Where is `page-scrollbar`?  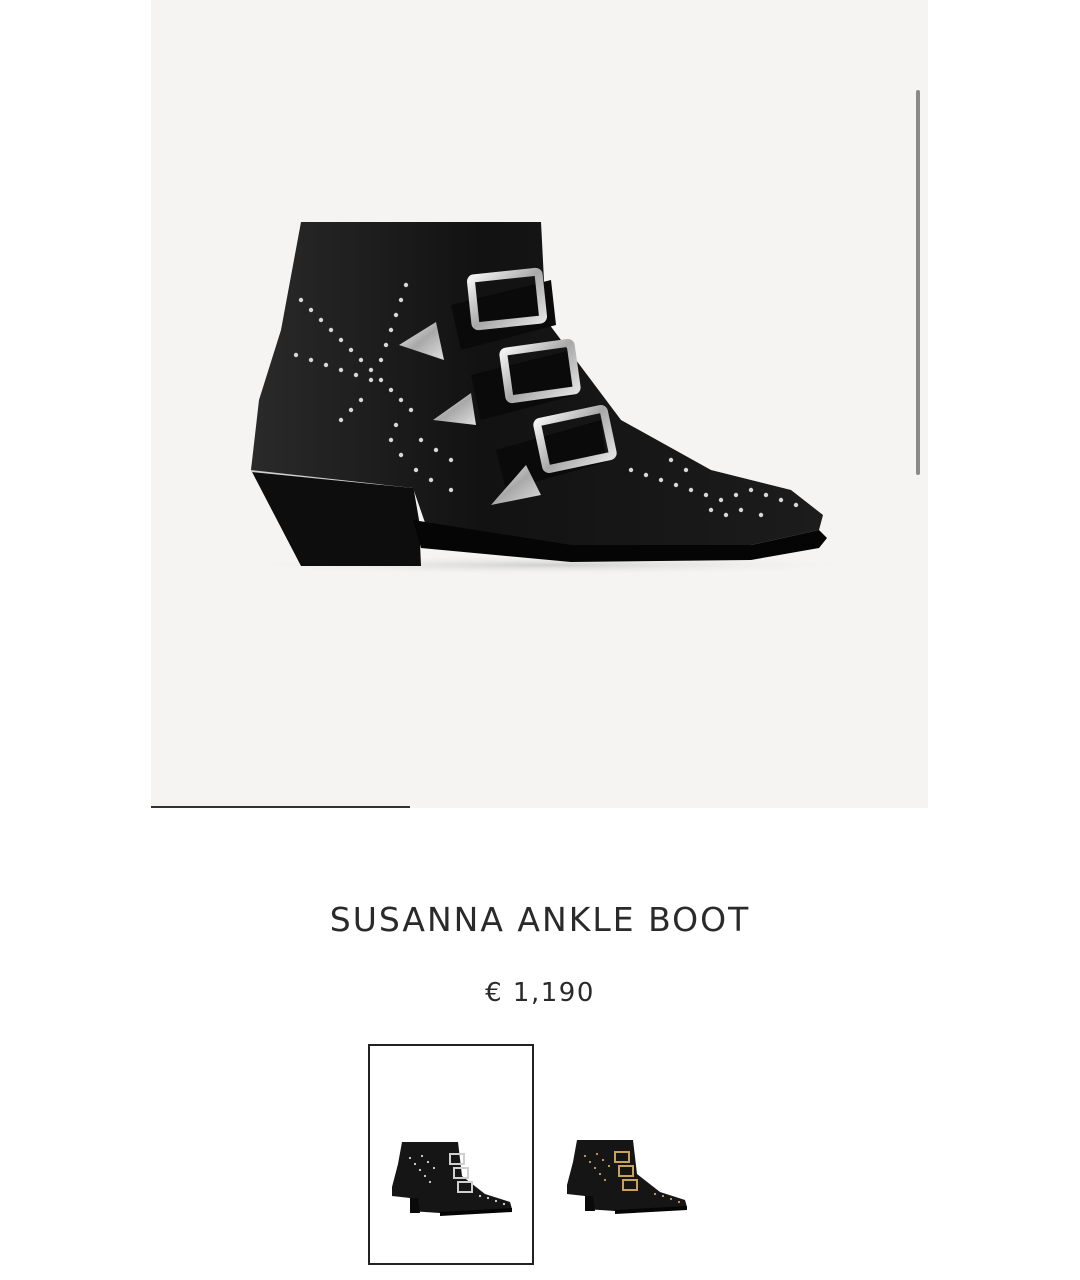 page-scrollbar is located at coordinates (918, 282).